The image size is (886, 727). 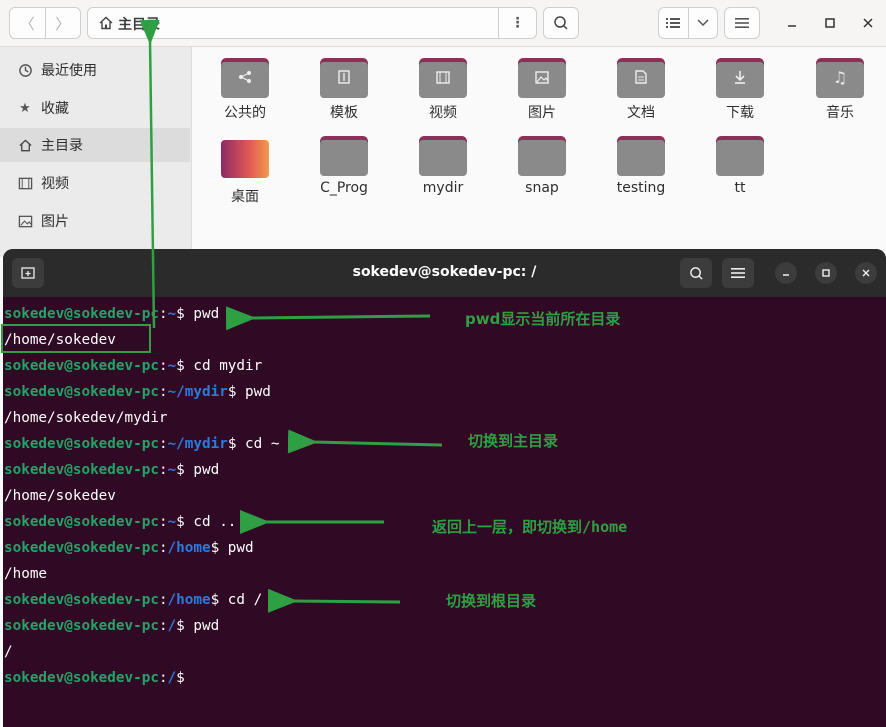 What do you see at coordinates (112, 626) in the screenshot?
I see `prompt-line: sokedev@sokedev-pc:/$ pwd` at bounding box center [112, 626].